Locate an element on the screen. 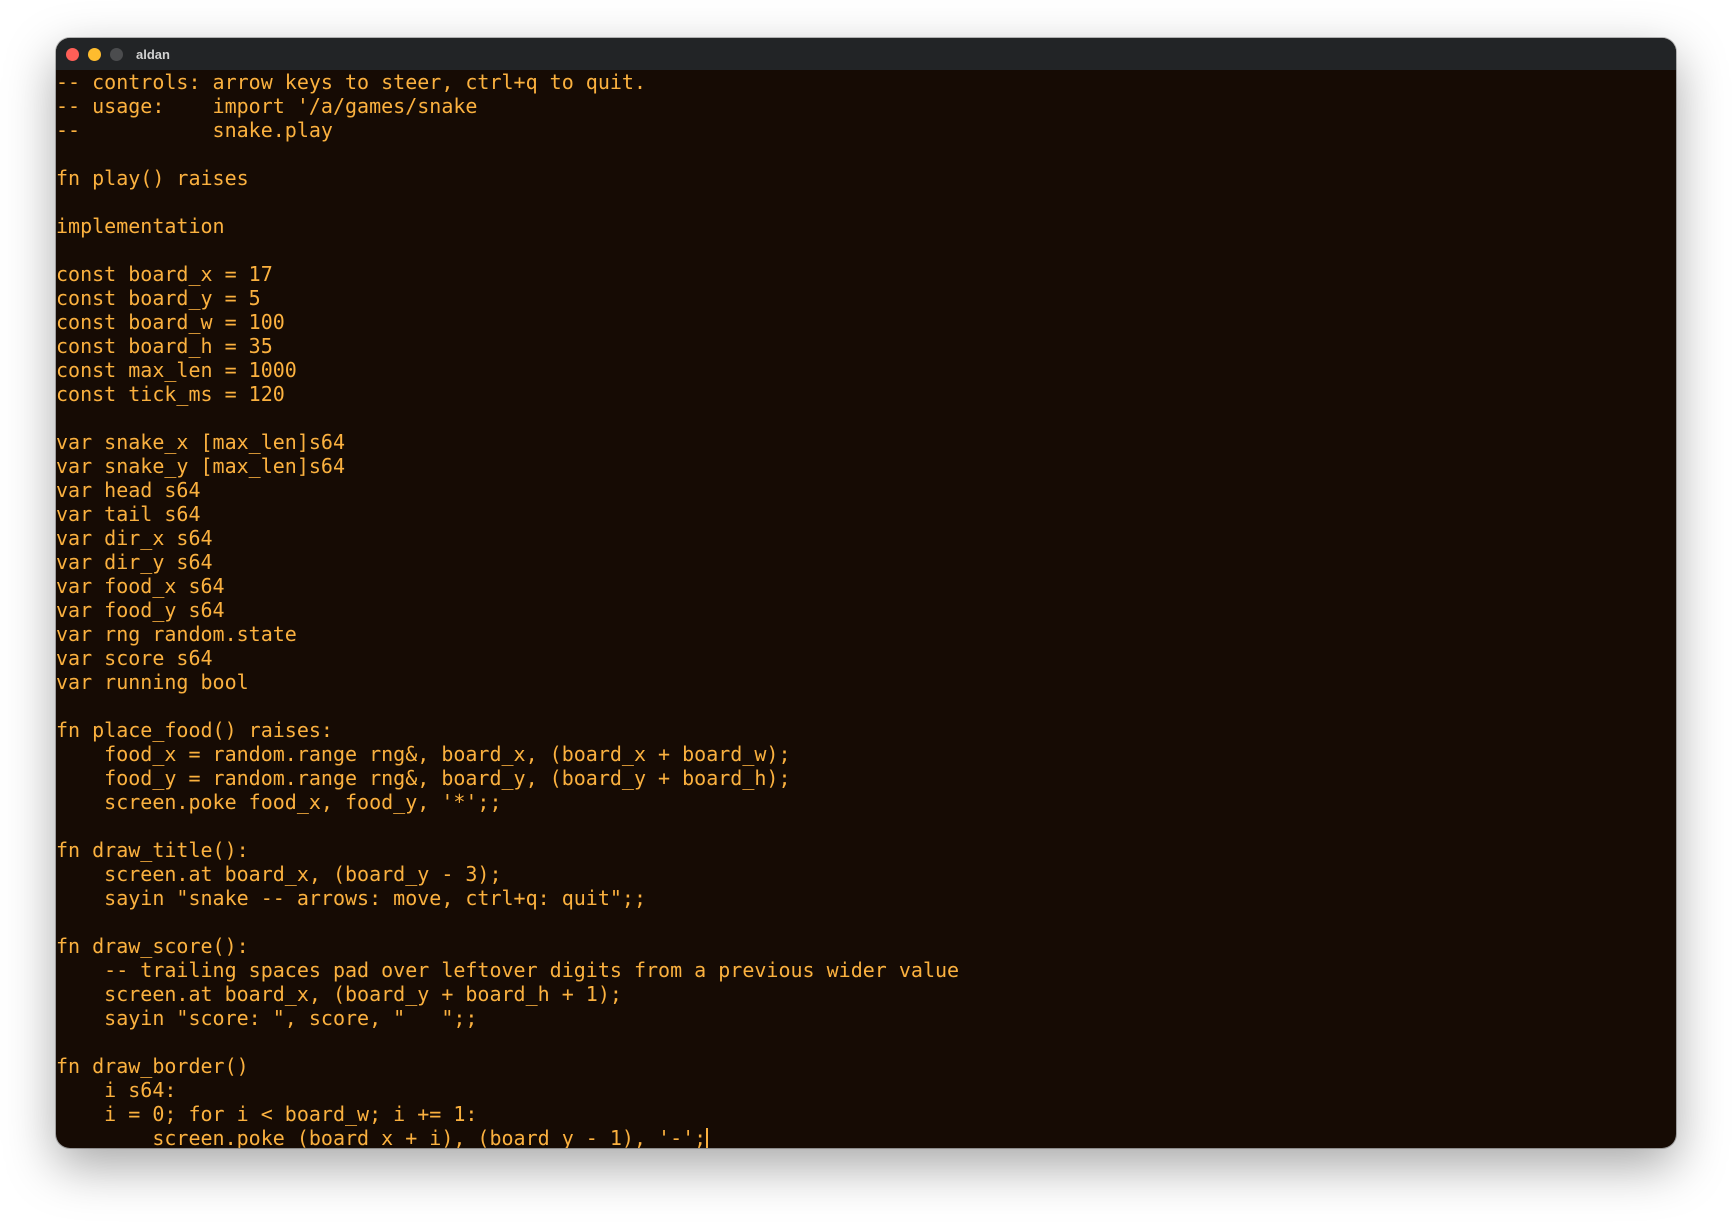 Image resolution: width=1732 pixels, height=1224 pixels. code-line: const tick_ms = 120 is located at coordinates (170, 394).